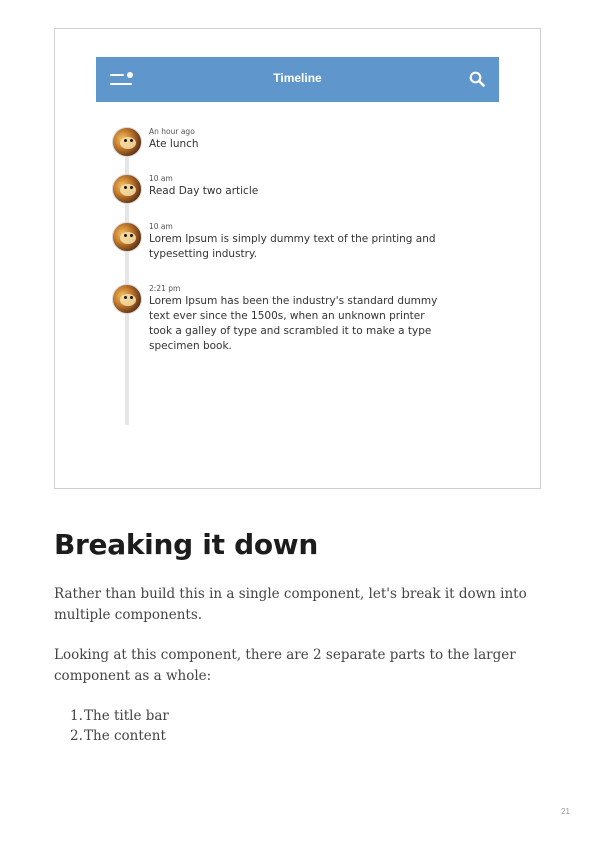 This screenshot has width=595, height=841. What do you see at coordinates (76, 736) in the screenshot?
I see `list-item-number: 2.` at bounding box center [76, 736].